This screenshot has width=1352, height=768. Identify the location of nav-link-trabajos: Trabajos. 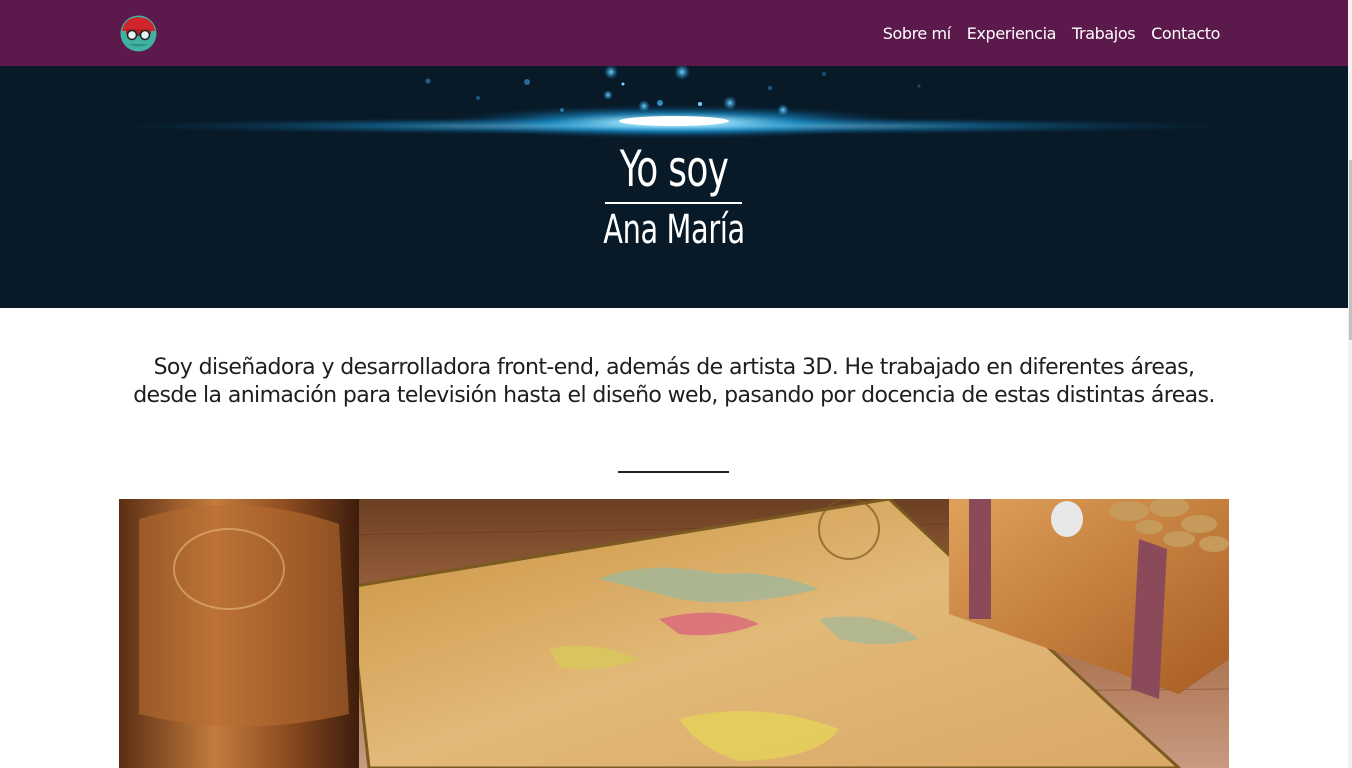
(1104, 33).